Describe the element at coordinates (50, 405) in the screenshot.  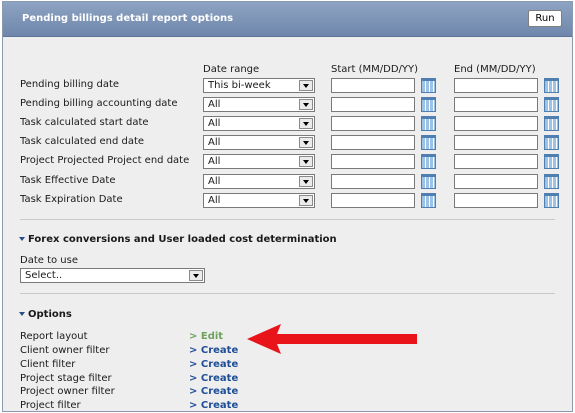
I see `option-label: Project filter` at that location.